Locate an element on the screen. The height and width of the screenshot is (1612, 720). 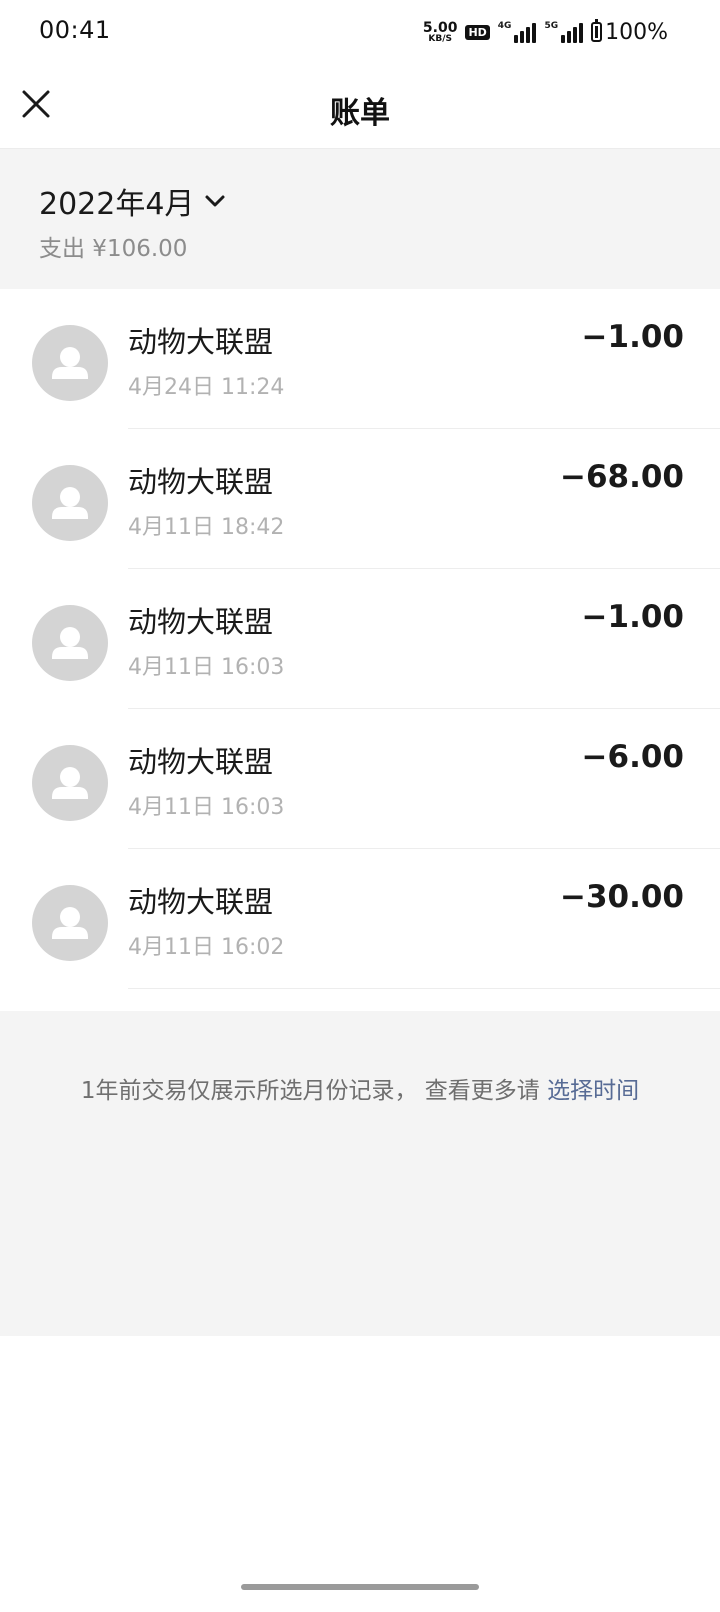
transaction-row: 动物大联盟 4月24日 11:24 −1.00 is located at coordinates (360, 359).